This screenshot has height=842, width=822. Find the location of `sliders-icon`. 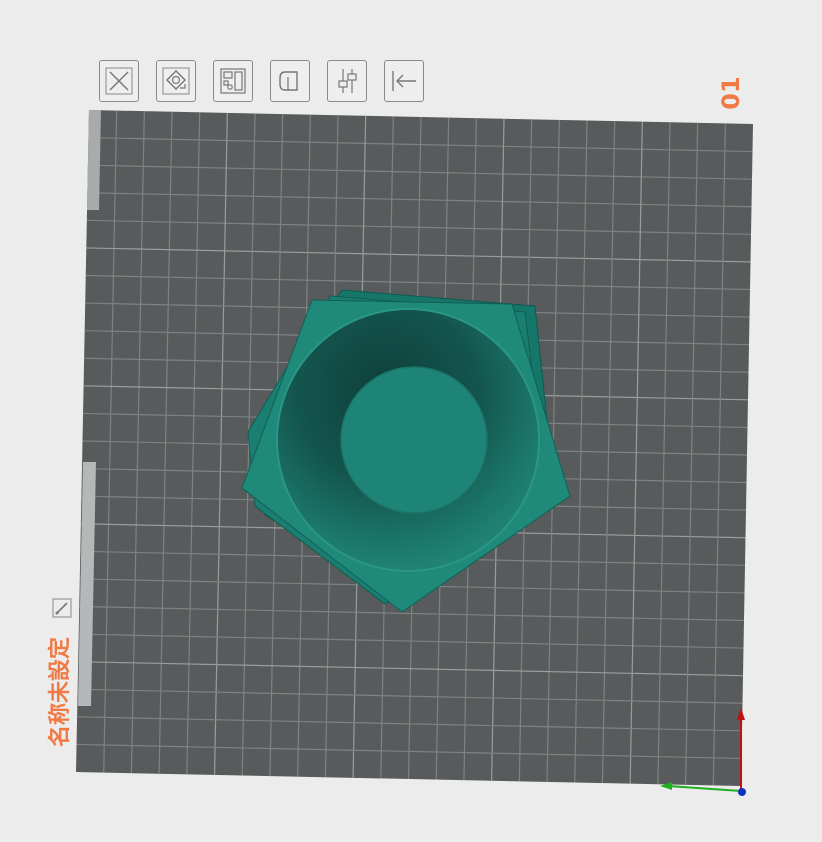

sliders-icon is located at coordinates (347, 81).